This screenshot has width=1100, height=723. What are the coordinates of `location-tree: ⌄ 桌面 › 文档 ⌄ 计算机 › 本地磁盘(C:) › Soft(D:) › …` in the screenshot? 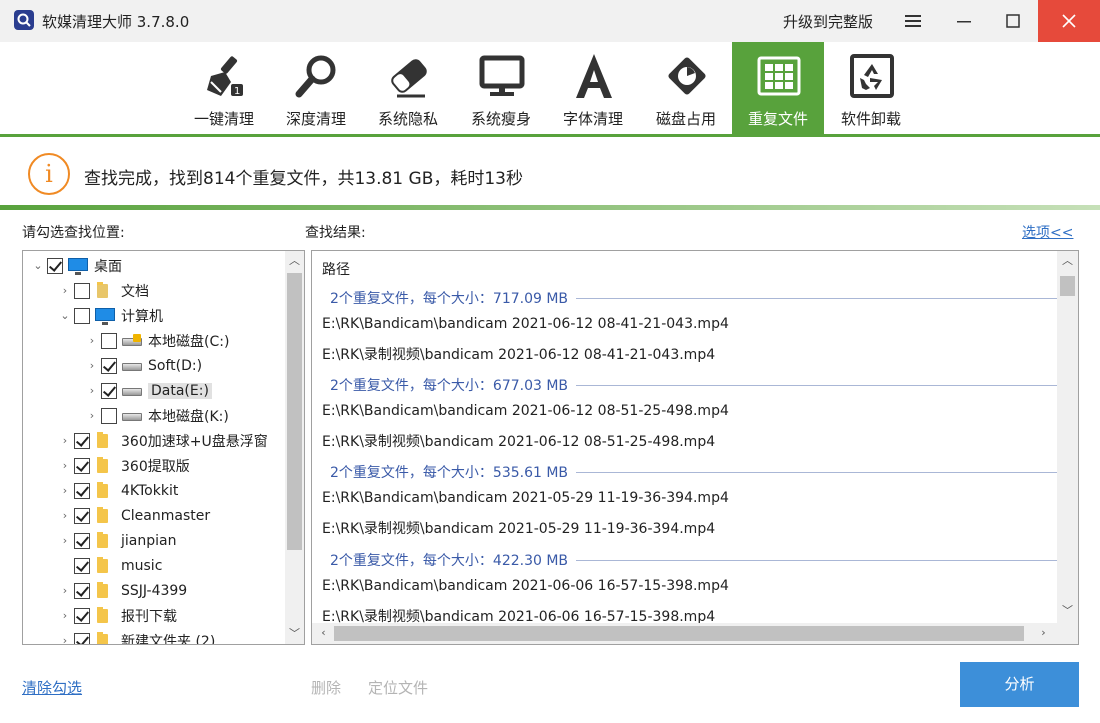 It's located at (163, 447).